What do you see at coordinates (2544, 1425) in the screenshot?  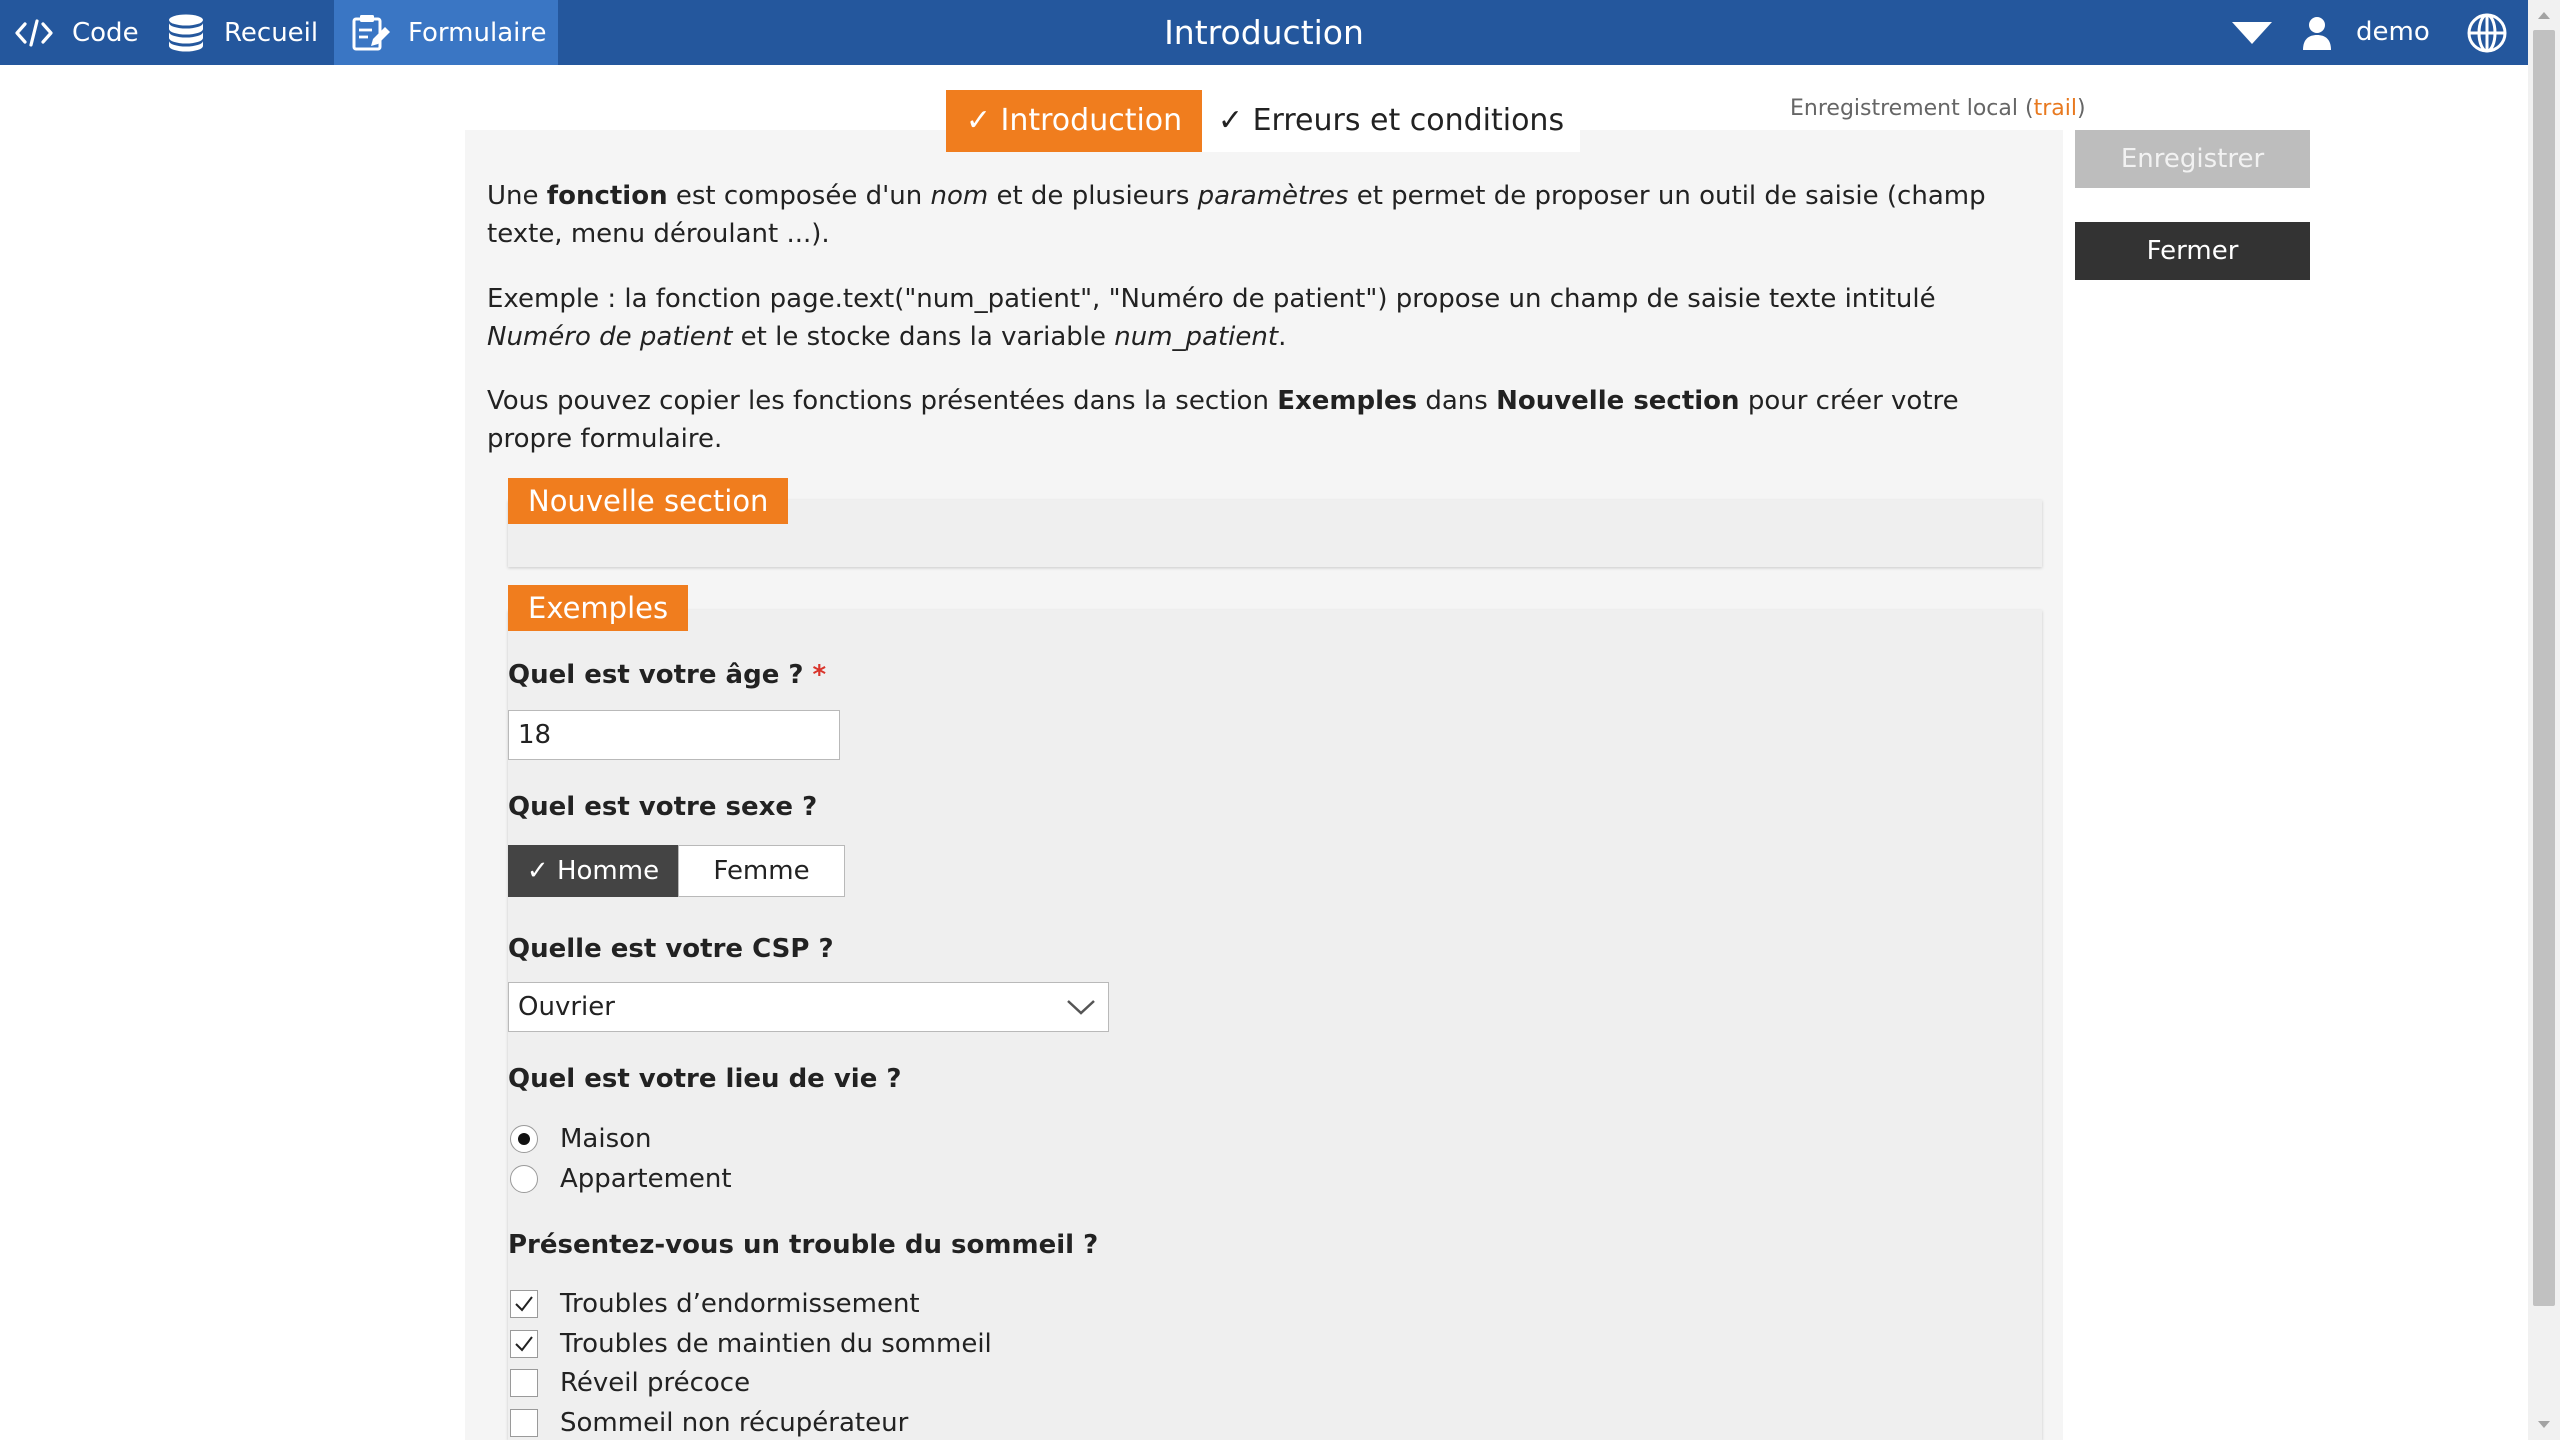 I see `scroll-down-arrow-icon` at bounding box center [2544, 1425].